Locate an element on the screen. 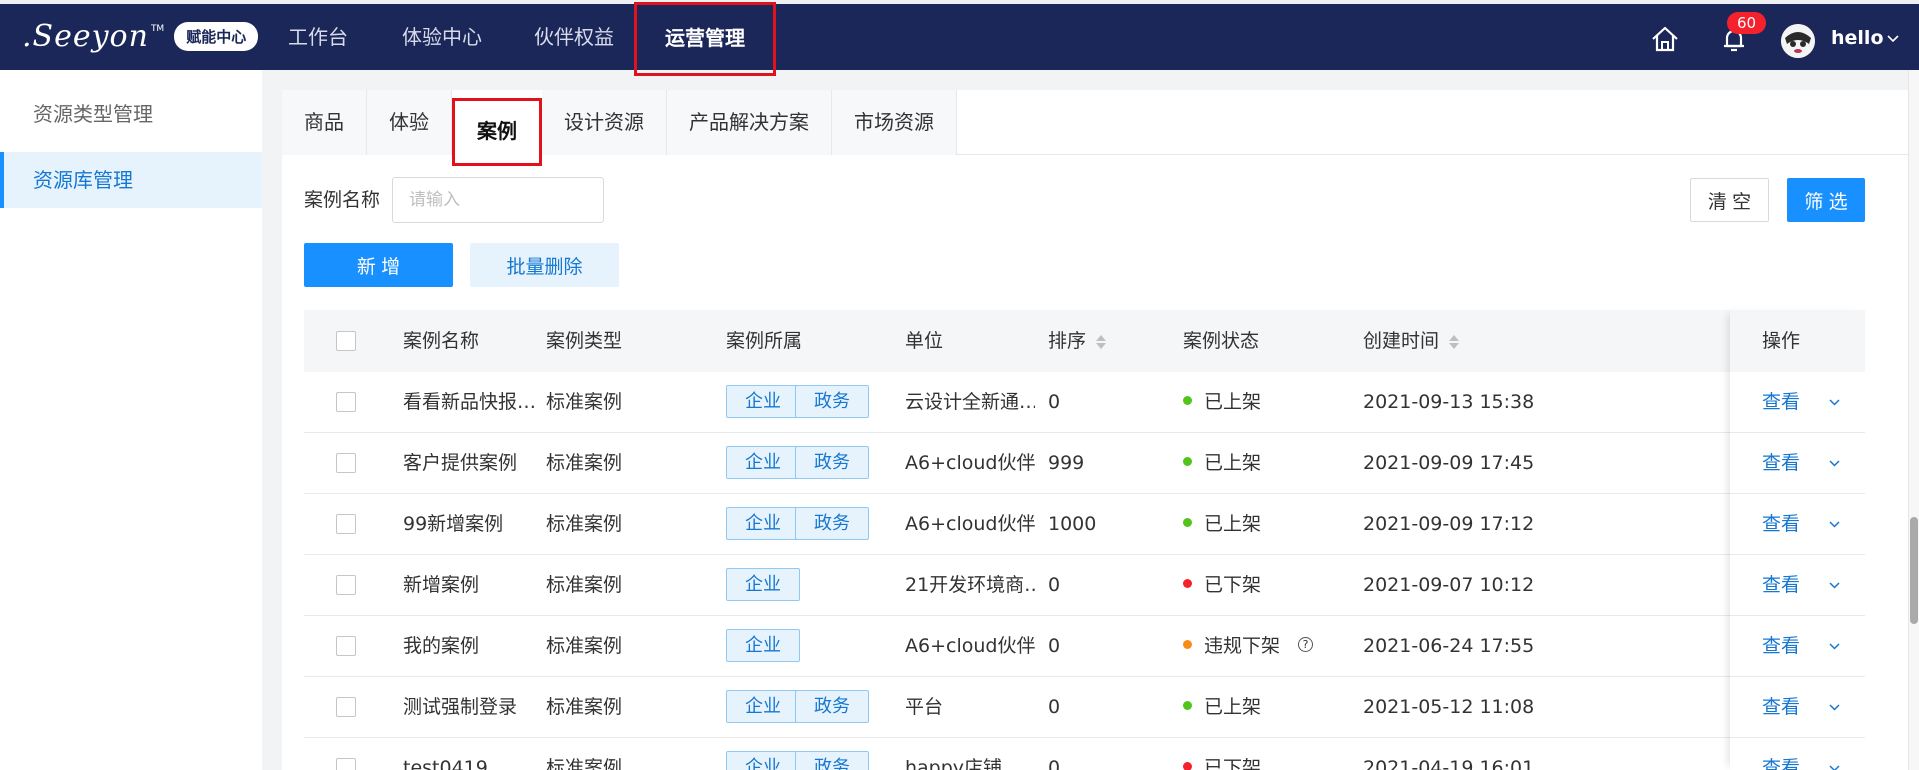 This screenshot has height=770, width=1919. created-time-cell: 2021-04-19 16:01 is located at coordinates (1449, 763).